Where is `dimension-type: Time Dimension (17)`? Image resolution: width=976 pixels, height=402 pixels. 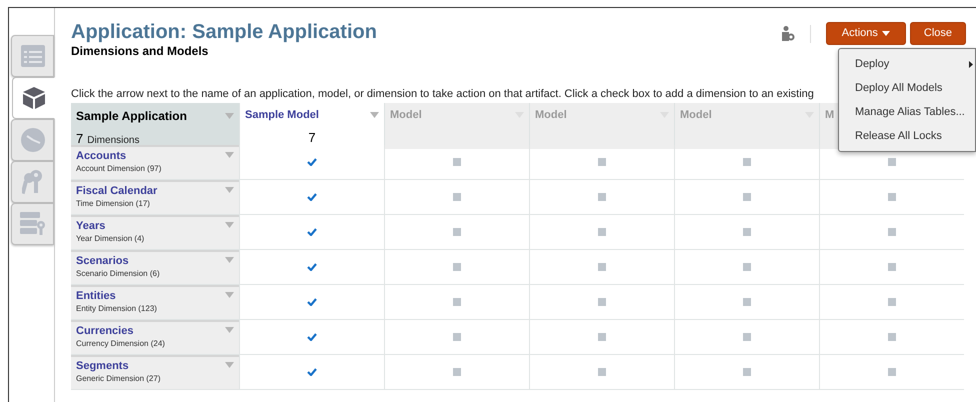 dimension-type: Time Dimension (17) is located at coordinates (113, 204).